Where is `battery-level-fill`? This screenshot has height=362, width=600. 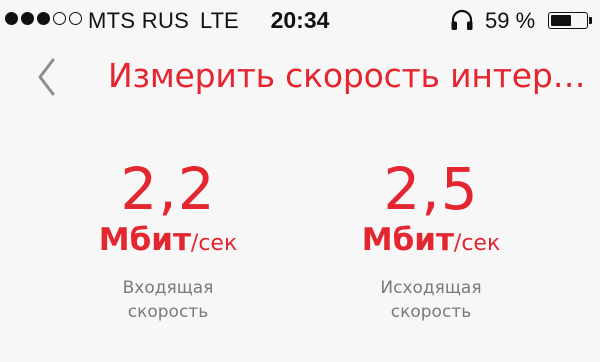 battery-level-fill is located at coordinates (560, 20).